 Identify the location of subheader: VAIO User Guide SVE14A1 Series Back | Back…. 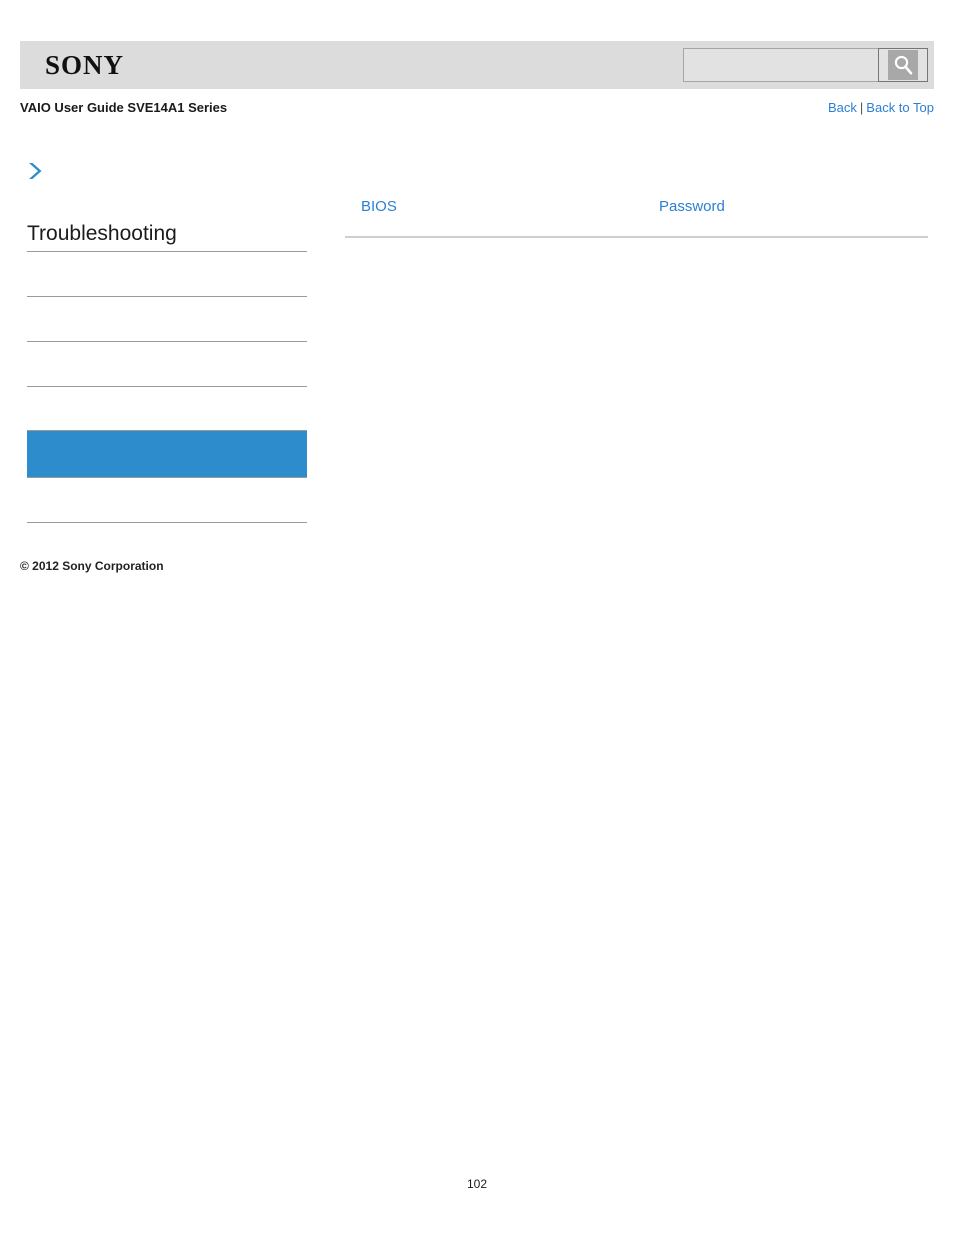
(477, 111).